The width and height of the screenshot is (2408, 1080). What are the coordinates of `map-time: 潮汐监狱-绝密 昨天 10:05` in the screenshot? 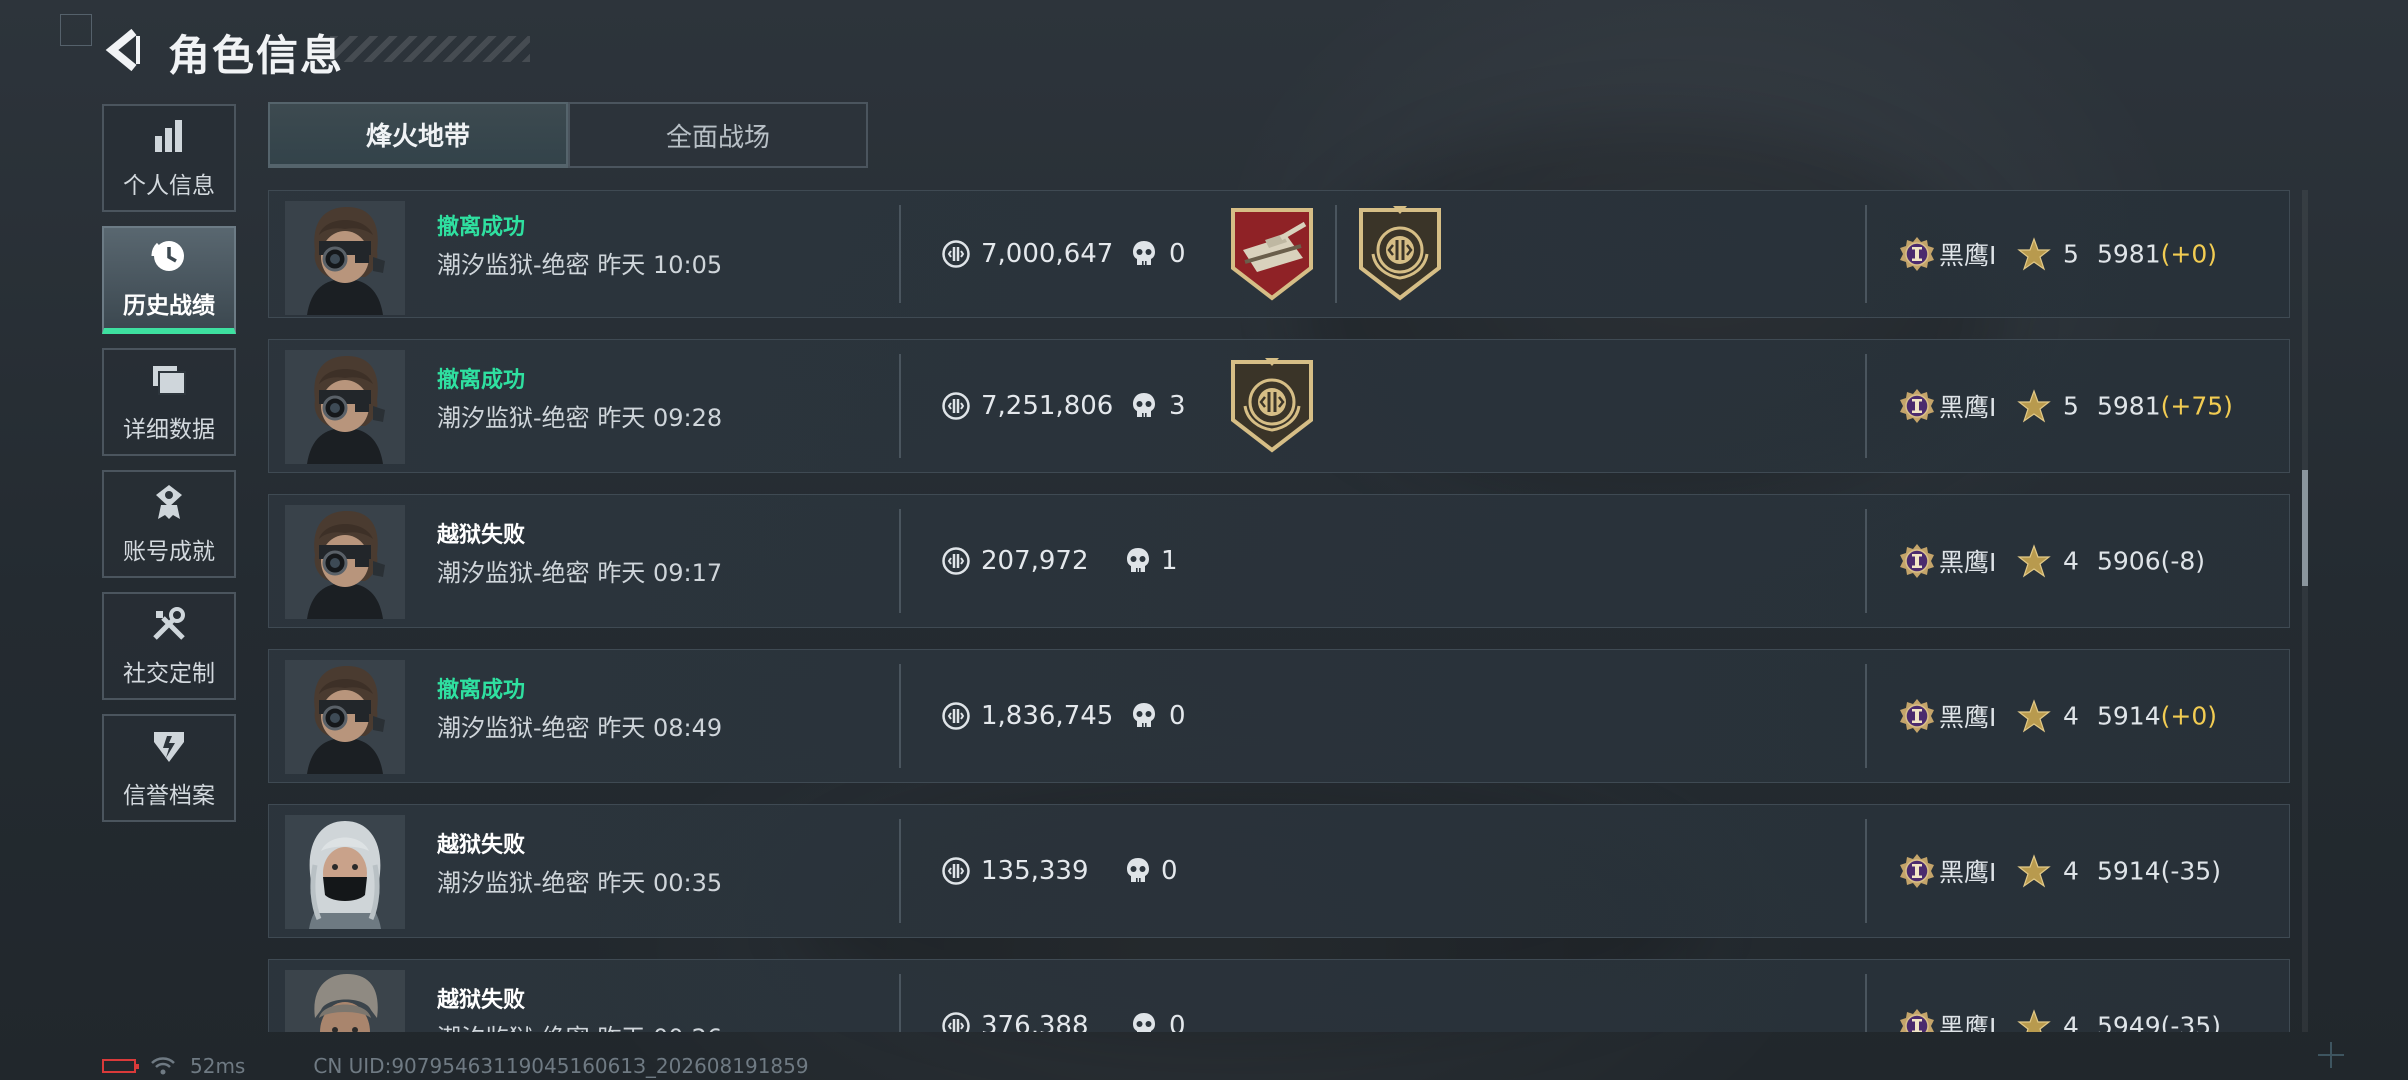 It's located at (579, 262).